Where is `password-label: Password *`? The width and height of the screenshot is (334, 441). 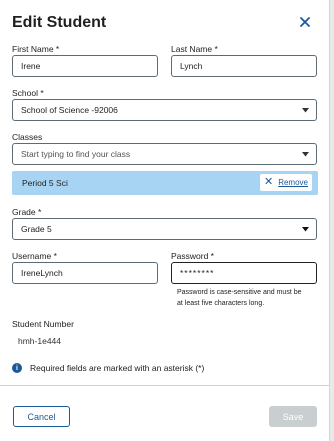
password-label: Password * is located at coordinates (192, 256).